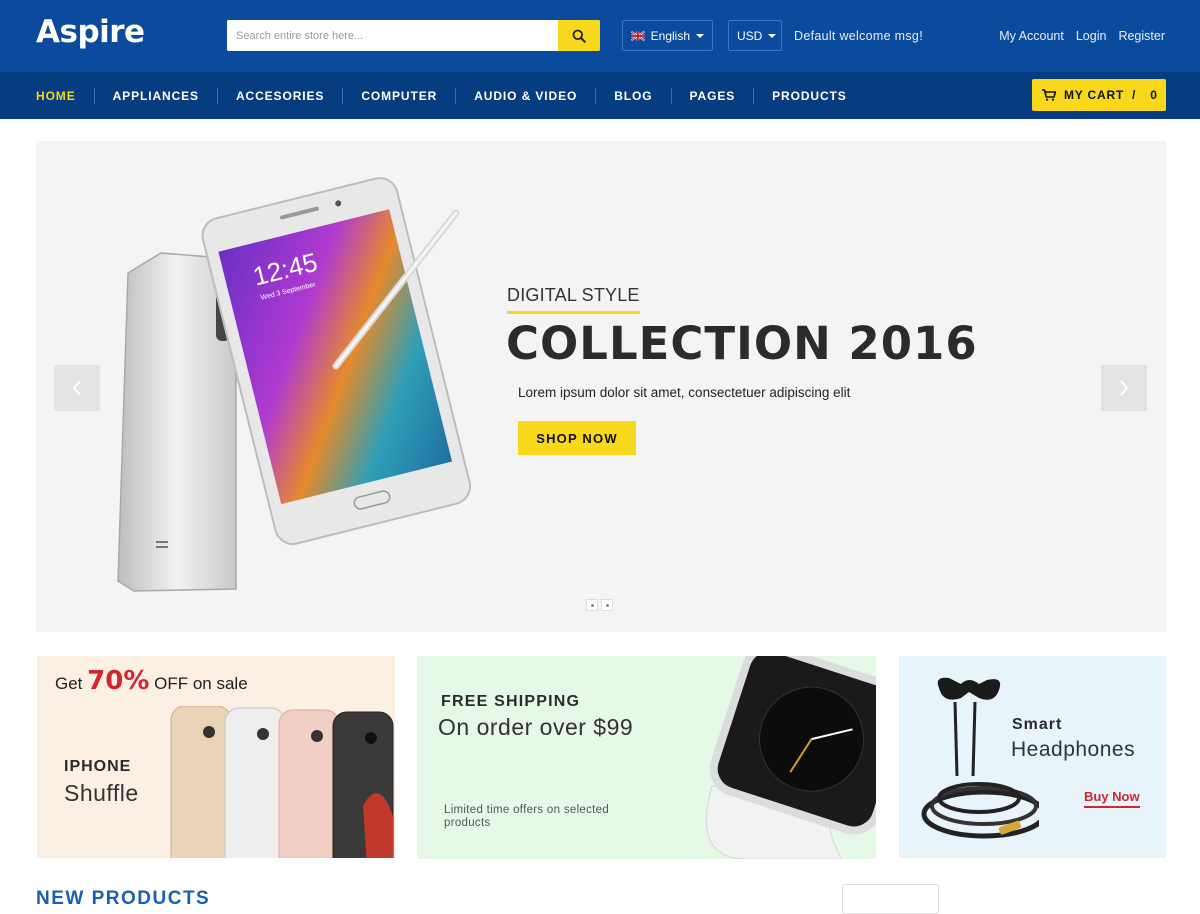  What do you see at coordinates (392, 35) in the screenshot?
I see `search-input` at bounding box center [392, 35].